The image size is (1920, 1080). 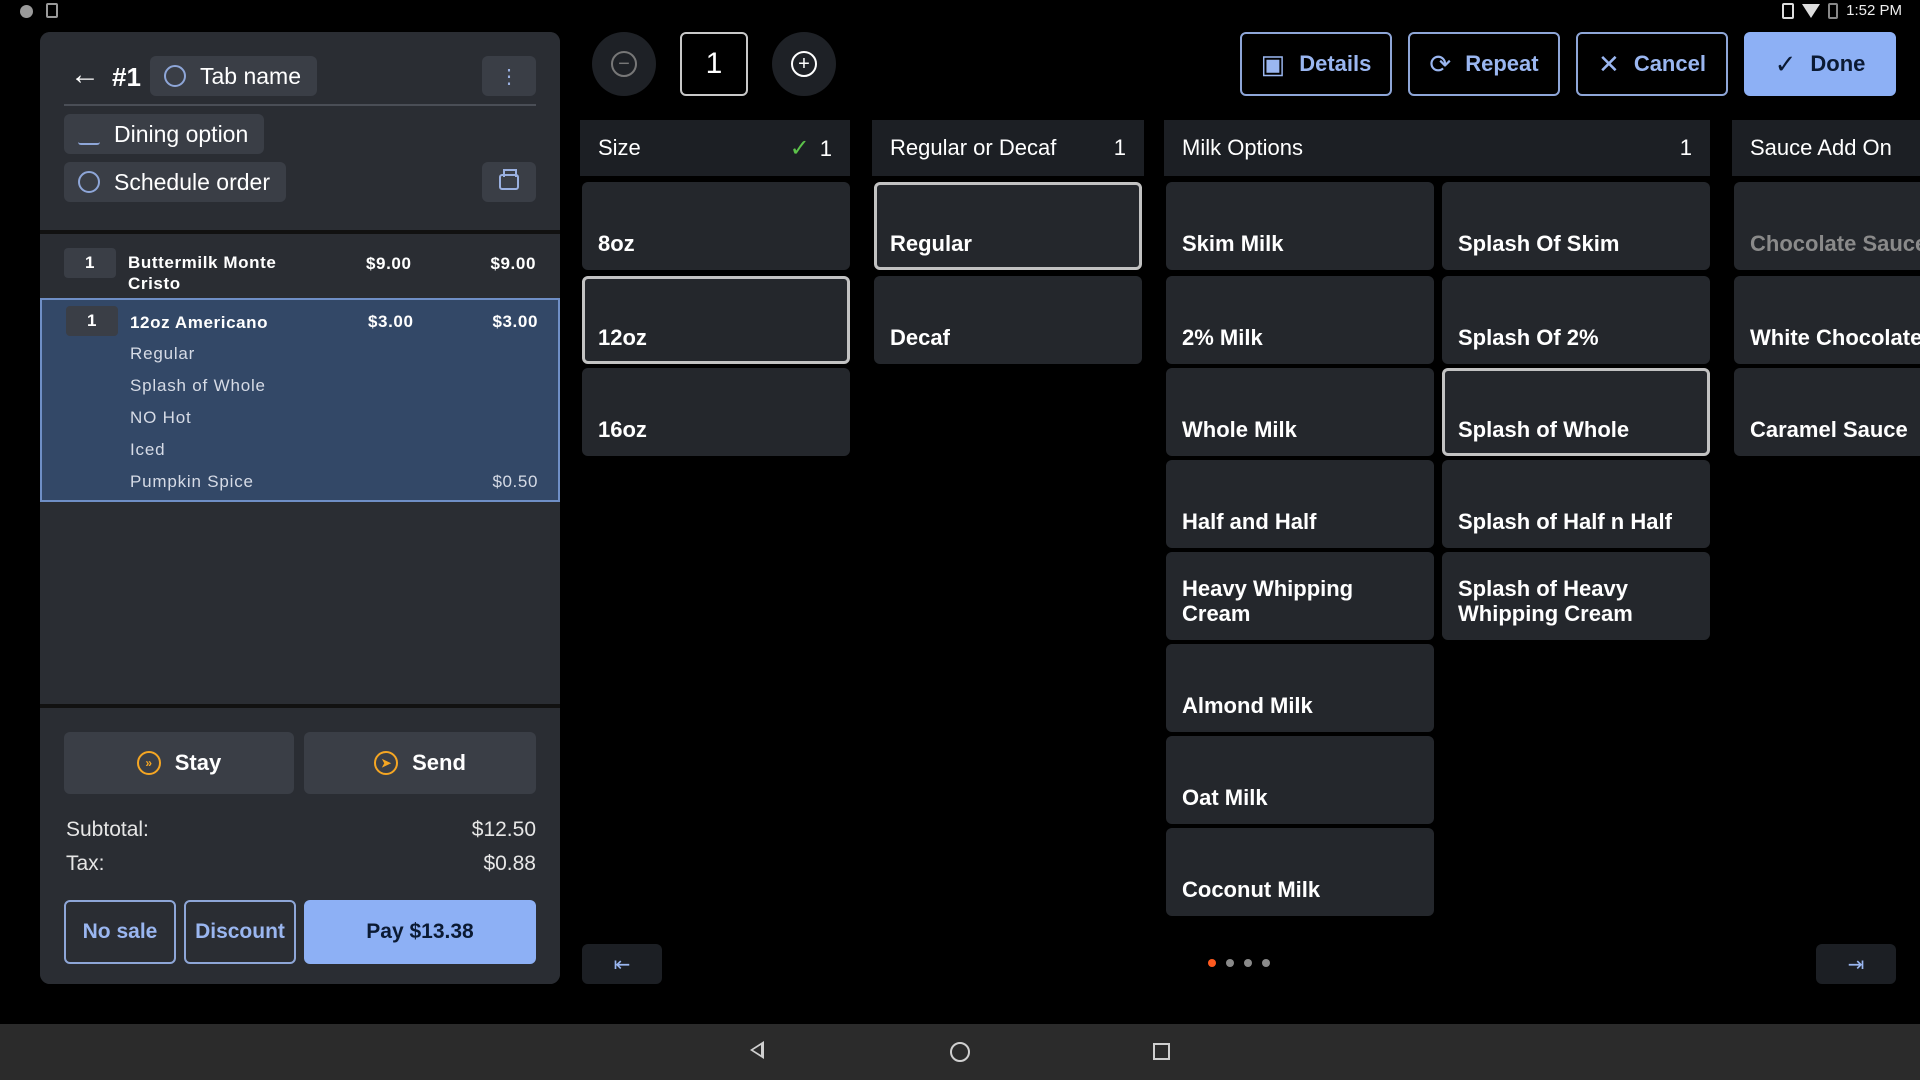 What do you see at coordinates (1300, 780) in the screenshot?
I see `modifier-option: Oat Milk` at bounding box center [1300, 780].